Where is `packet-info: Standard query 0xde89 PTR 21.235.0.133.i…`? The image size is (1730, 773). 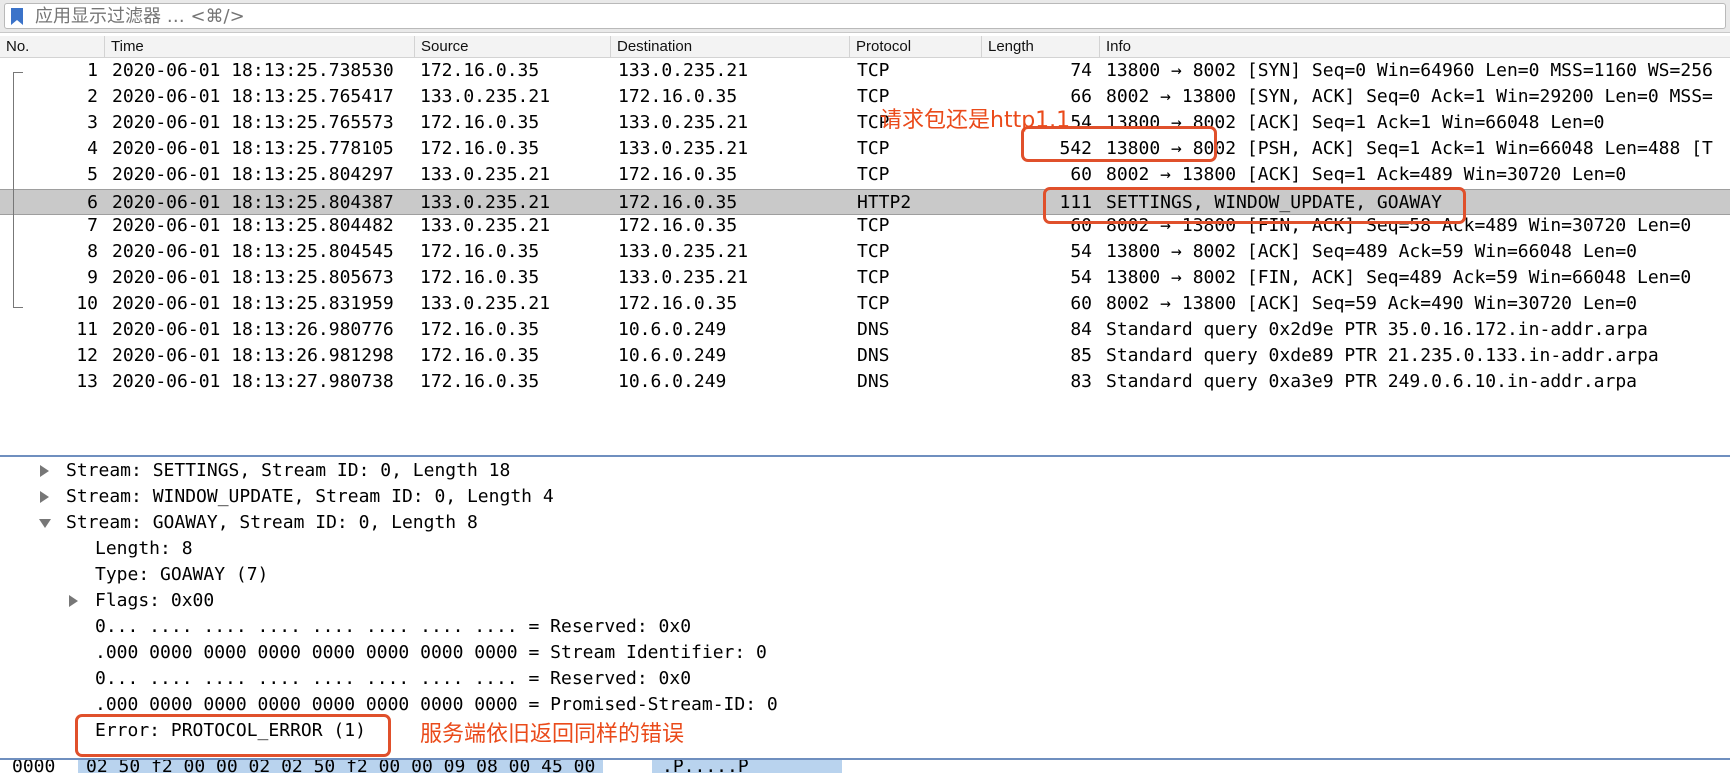
packet-info: Standard query 0xde89 PTR 21.235.0.133.i… is located at coordinates (1382, 355).